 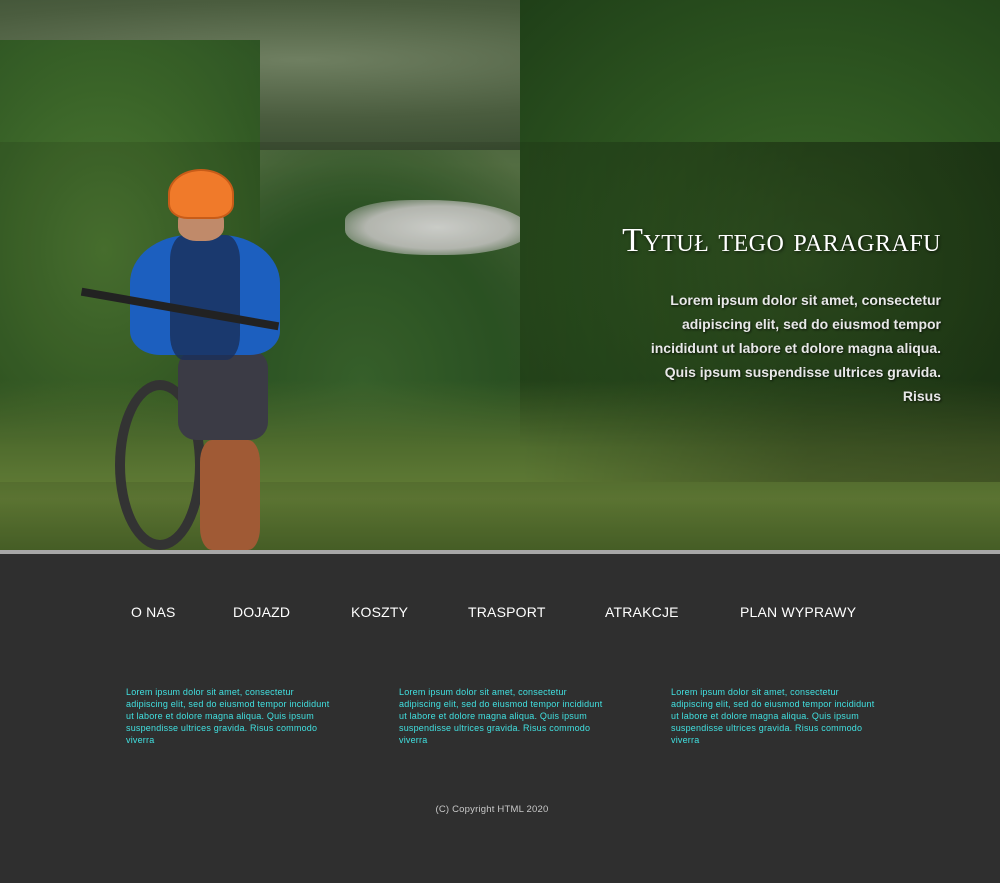 I want to click on nav-item-atrakcje: ATRAKCJE, so click(x=642, y=612).